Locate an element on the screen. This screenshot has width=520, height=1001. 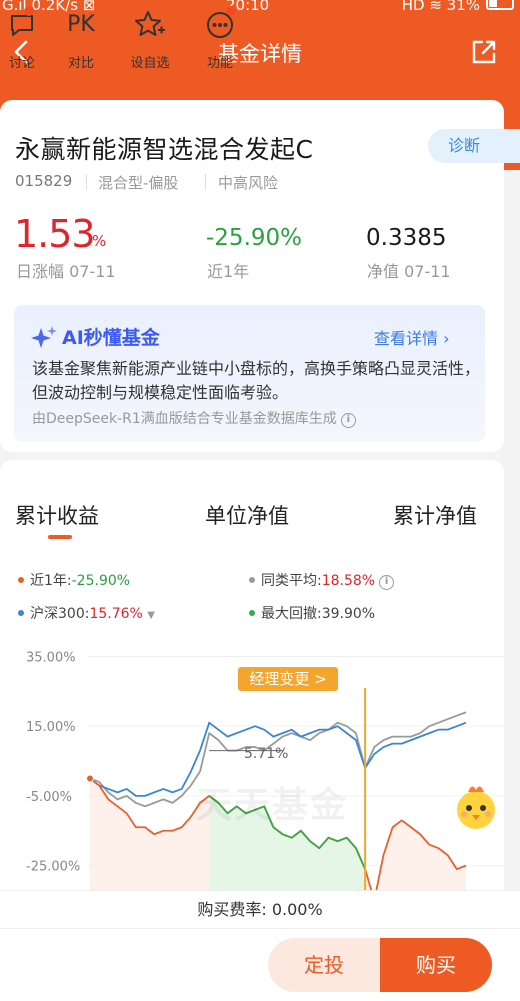
y-tick-label: 15.00% is located at coordinates (51, 727).